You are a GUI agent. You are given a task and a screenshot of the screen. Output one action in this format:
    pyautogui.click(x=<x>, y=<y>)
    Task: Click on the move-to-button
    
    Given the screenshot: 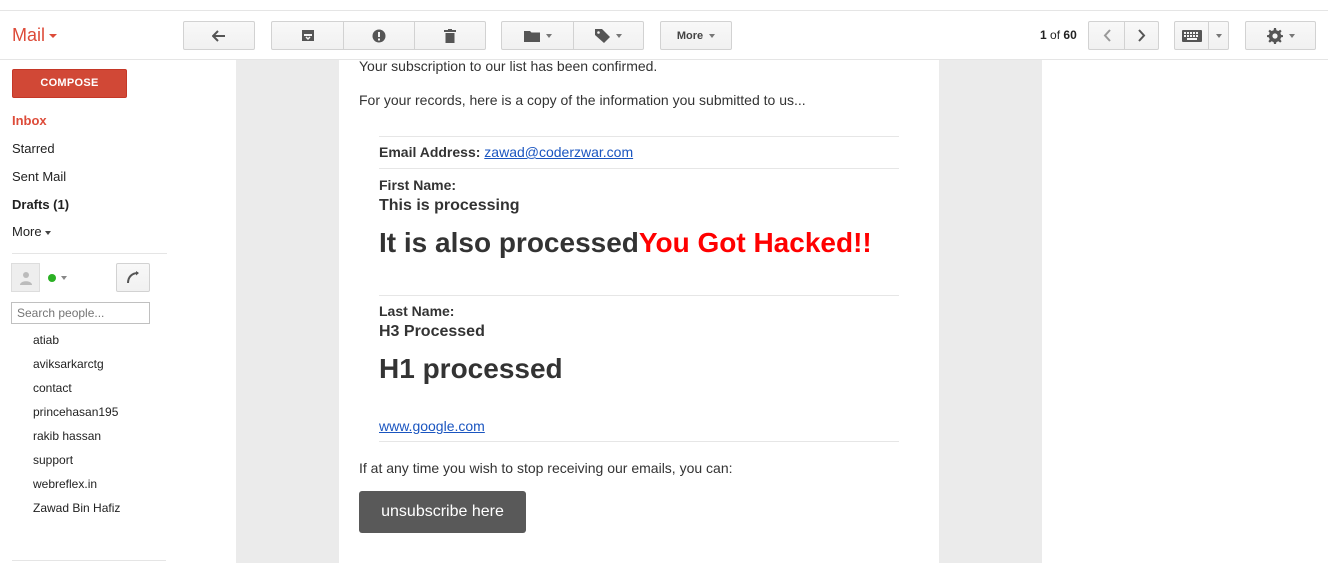 What is the action you would take?
    pyautogui.click(x=537, y=35)
    